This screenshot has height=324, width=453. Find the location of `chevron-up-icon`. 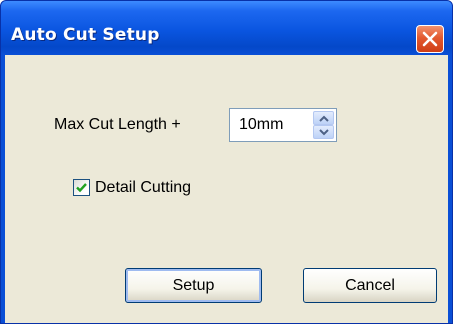

chevron-up-icon is located at coordinates (324, 118).